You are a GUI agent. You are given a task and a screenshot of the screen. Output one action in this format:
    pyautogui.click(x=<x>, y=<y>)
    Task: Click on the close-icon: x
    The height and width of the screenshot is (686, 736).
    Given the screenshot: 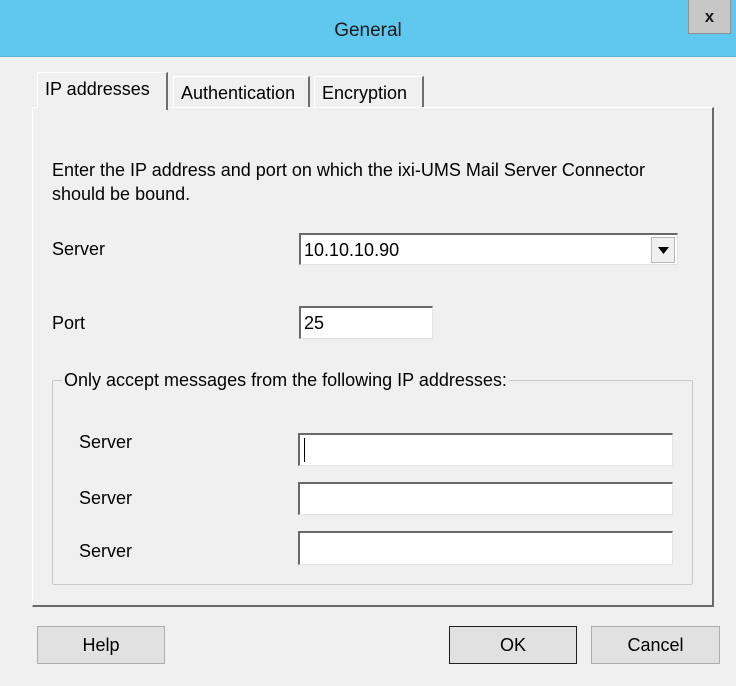 What is the action you would take?
    pyautogui.click(x=709, y=16)
    